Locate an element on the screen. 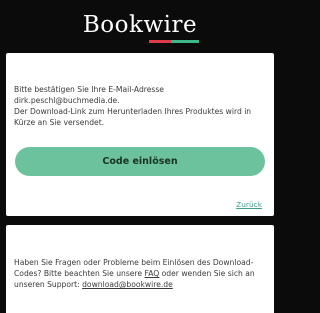 The height and width of the screenshot is (313, 320). back-link: Zurück is located at coordinates (249, 204).